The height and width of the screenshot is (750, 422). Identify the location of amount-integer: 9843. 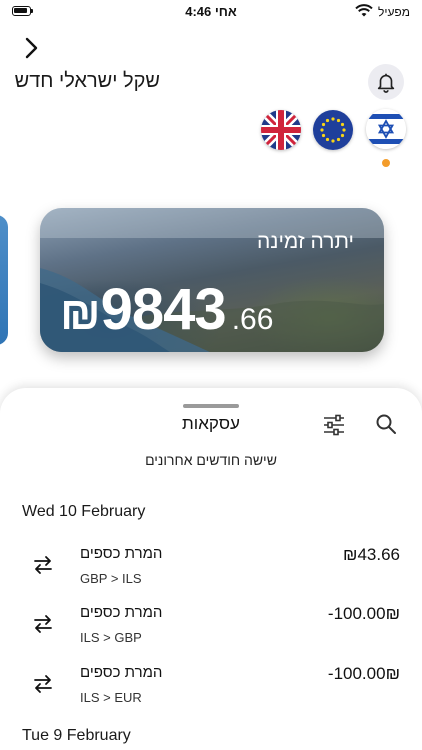
(163, 309).